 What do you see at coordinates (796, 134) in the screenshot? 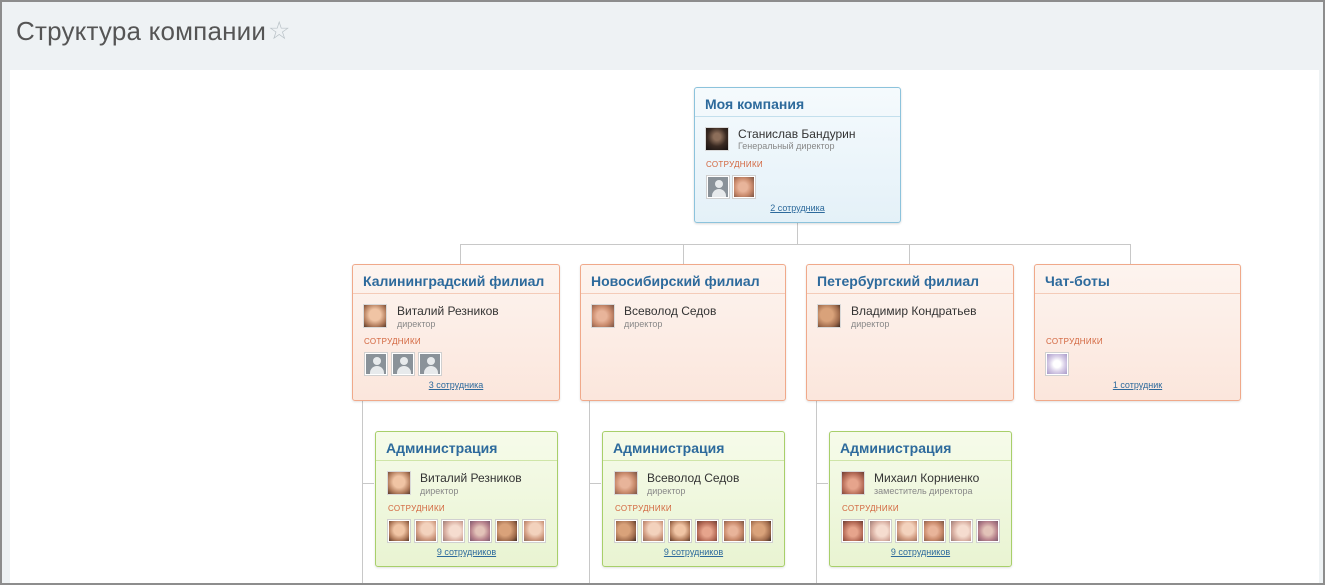
I see `head-name: Станислав Бандурин` at bounding box center [796, 134].